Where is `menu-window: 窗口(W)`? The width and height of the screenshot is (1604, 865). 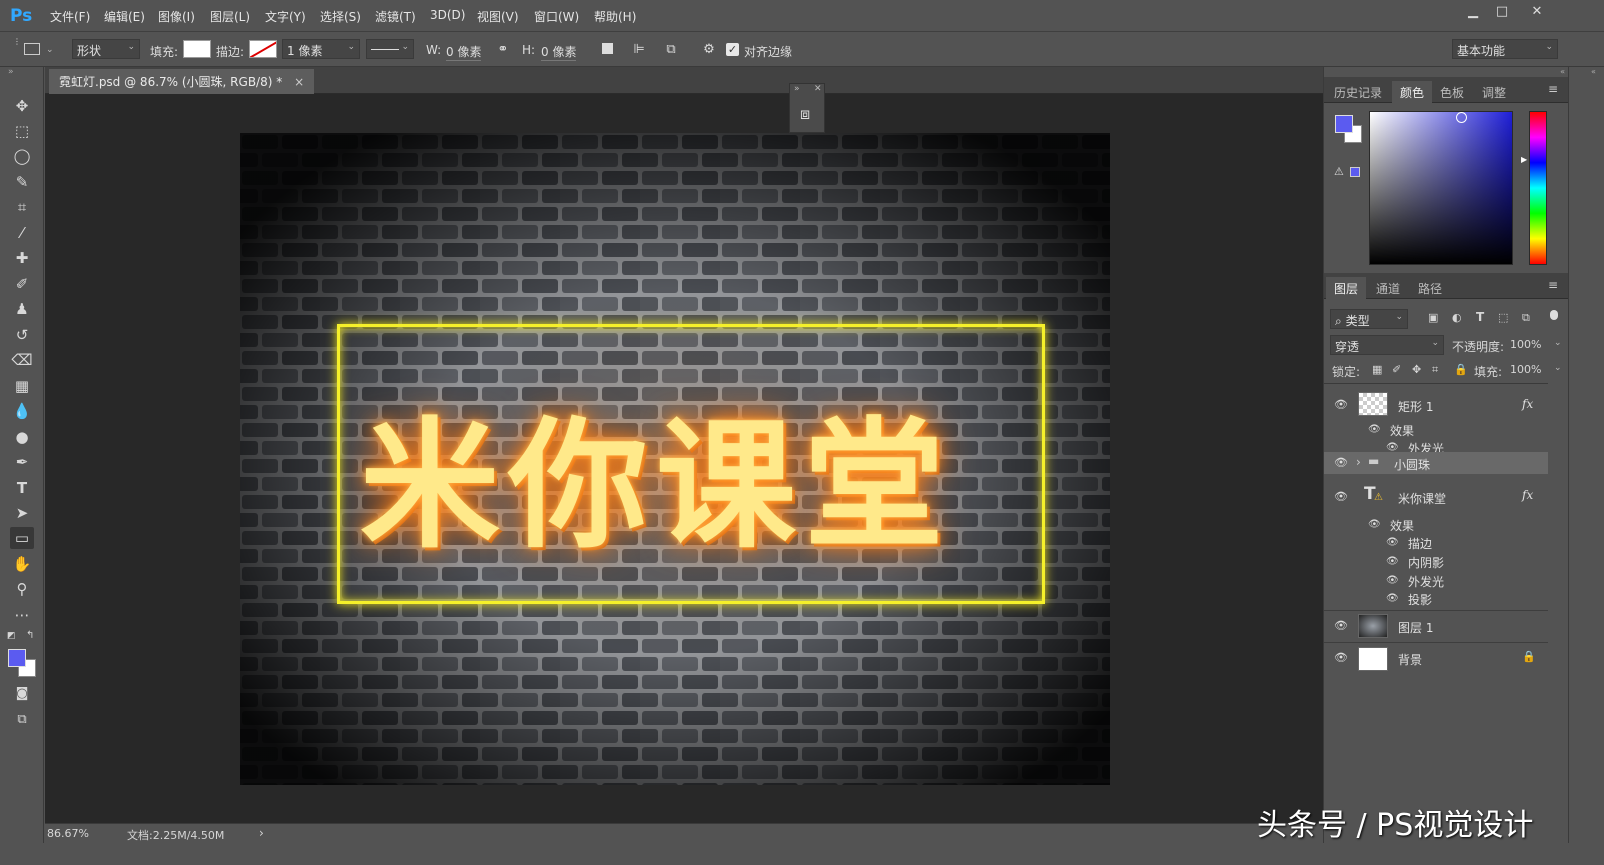 menu-window: 窗口(W) is located at coordinates (556, 16).